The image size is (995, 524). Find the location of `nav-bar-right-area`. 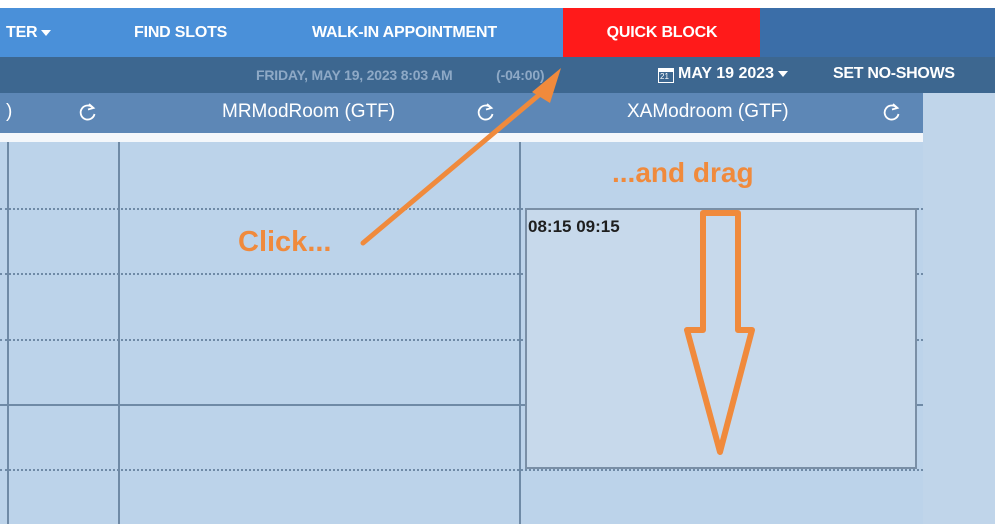

nav-bar-right-area is located at coordinates (877, 32).